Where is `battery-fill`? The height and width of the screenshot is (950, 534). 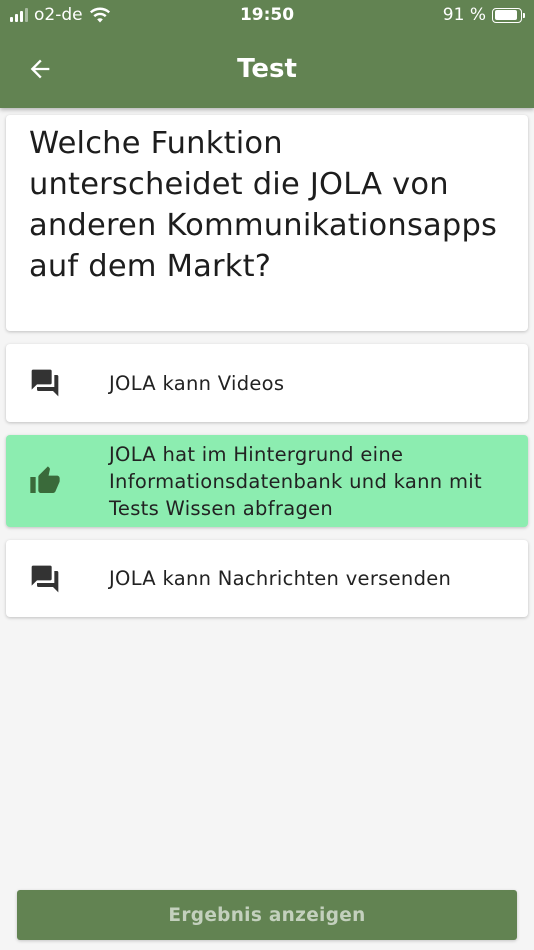
battery-fill is located at coordinates (506, 15).